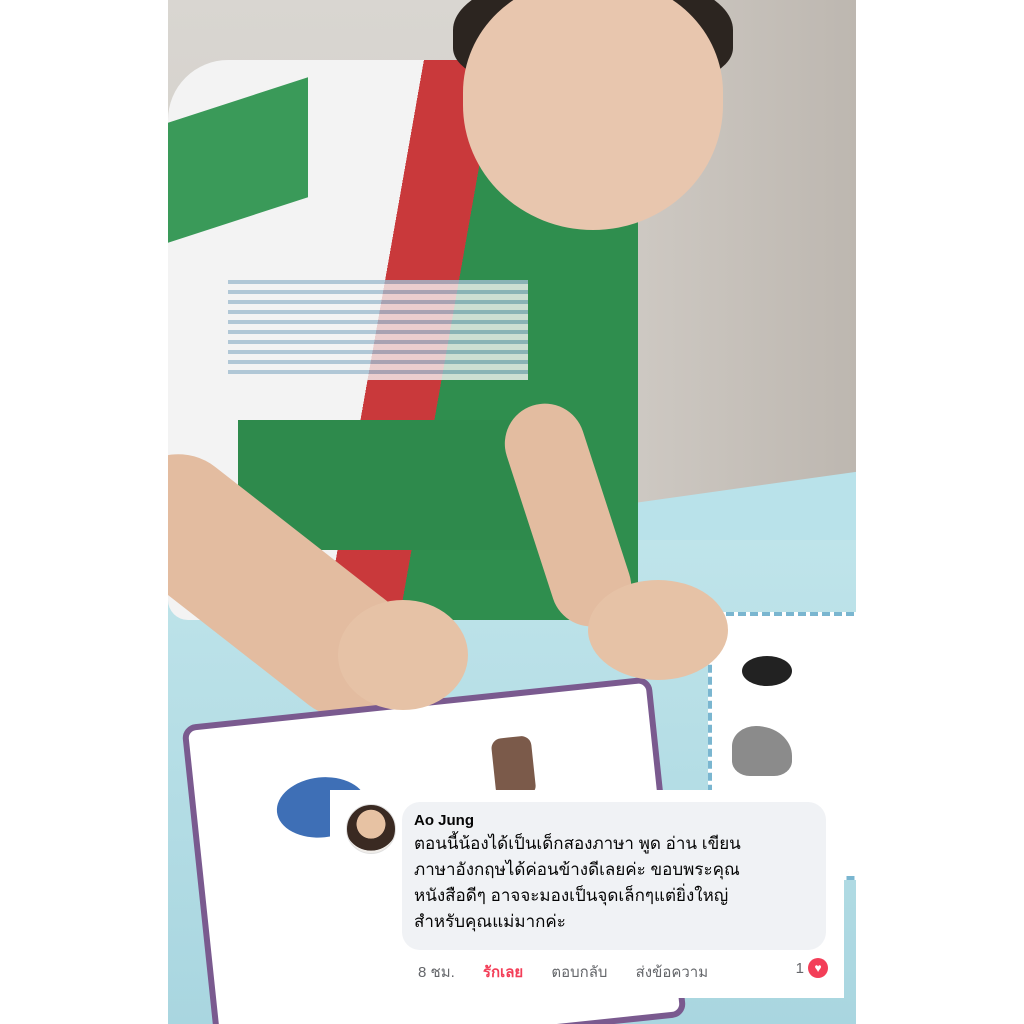 The height and width of the screenshot is (1024, 1024). I want to click on comment-actions: 8 ชม. รักเลย ตอบกลับ ส่งข้อความ, so click(575, 972).